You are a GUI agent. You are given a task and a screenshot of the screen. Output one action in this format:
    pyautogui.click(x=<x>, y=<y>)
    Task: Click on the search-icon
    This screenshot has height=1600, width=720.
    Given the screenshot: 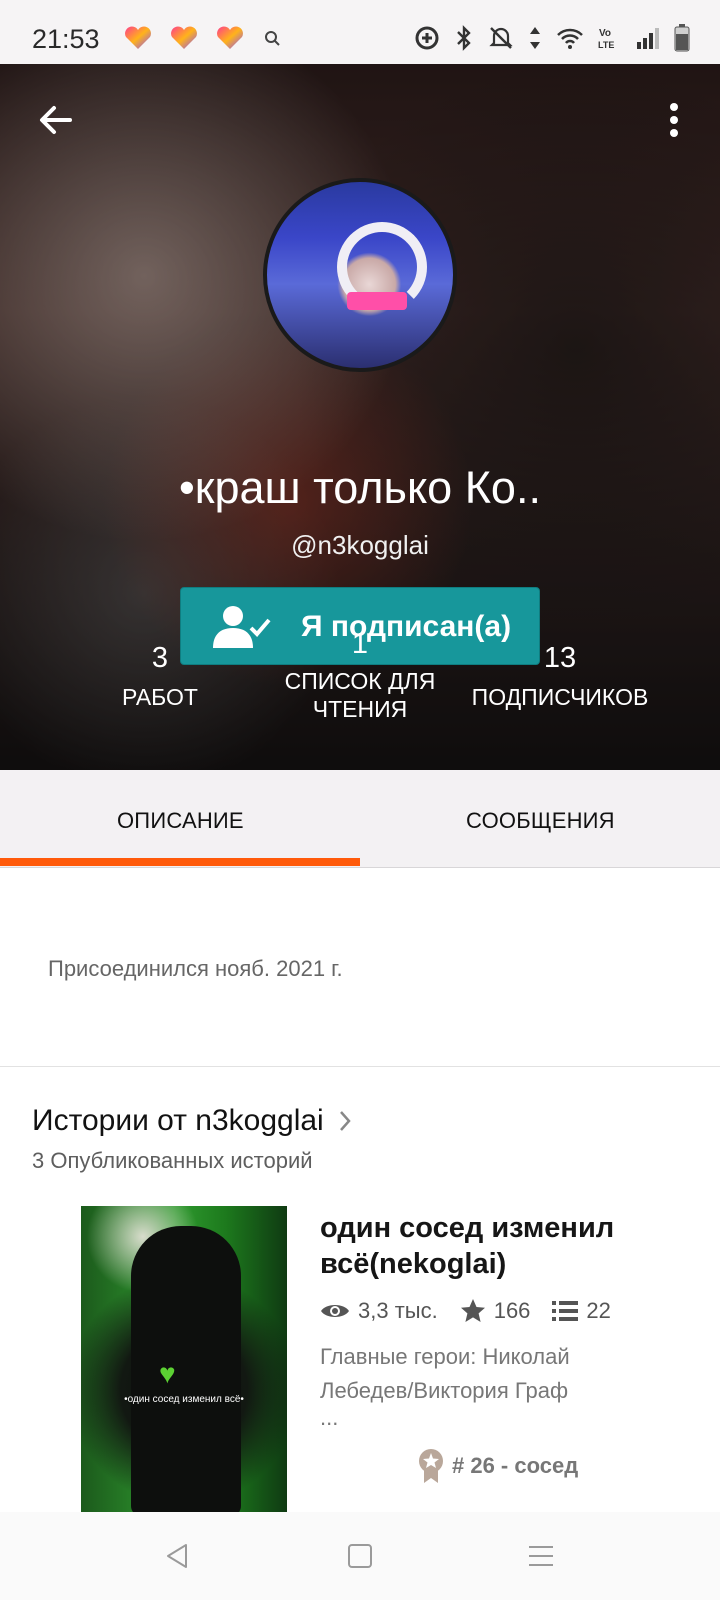 What is the action you would take?
    pyautogui.click(x=272, y=38)
    